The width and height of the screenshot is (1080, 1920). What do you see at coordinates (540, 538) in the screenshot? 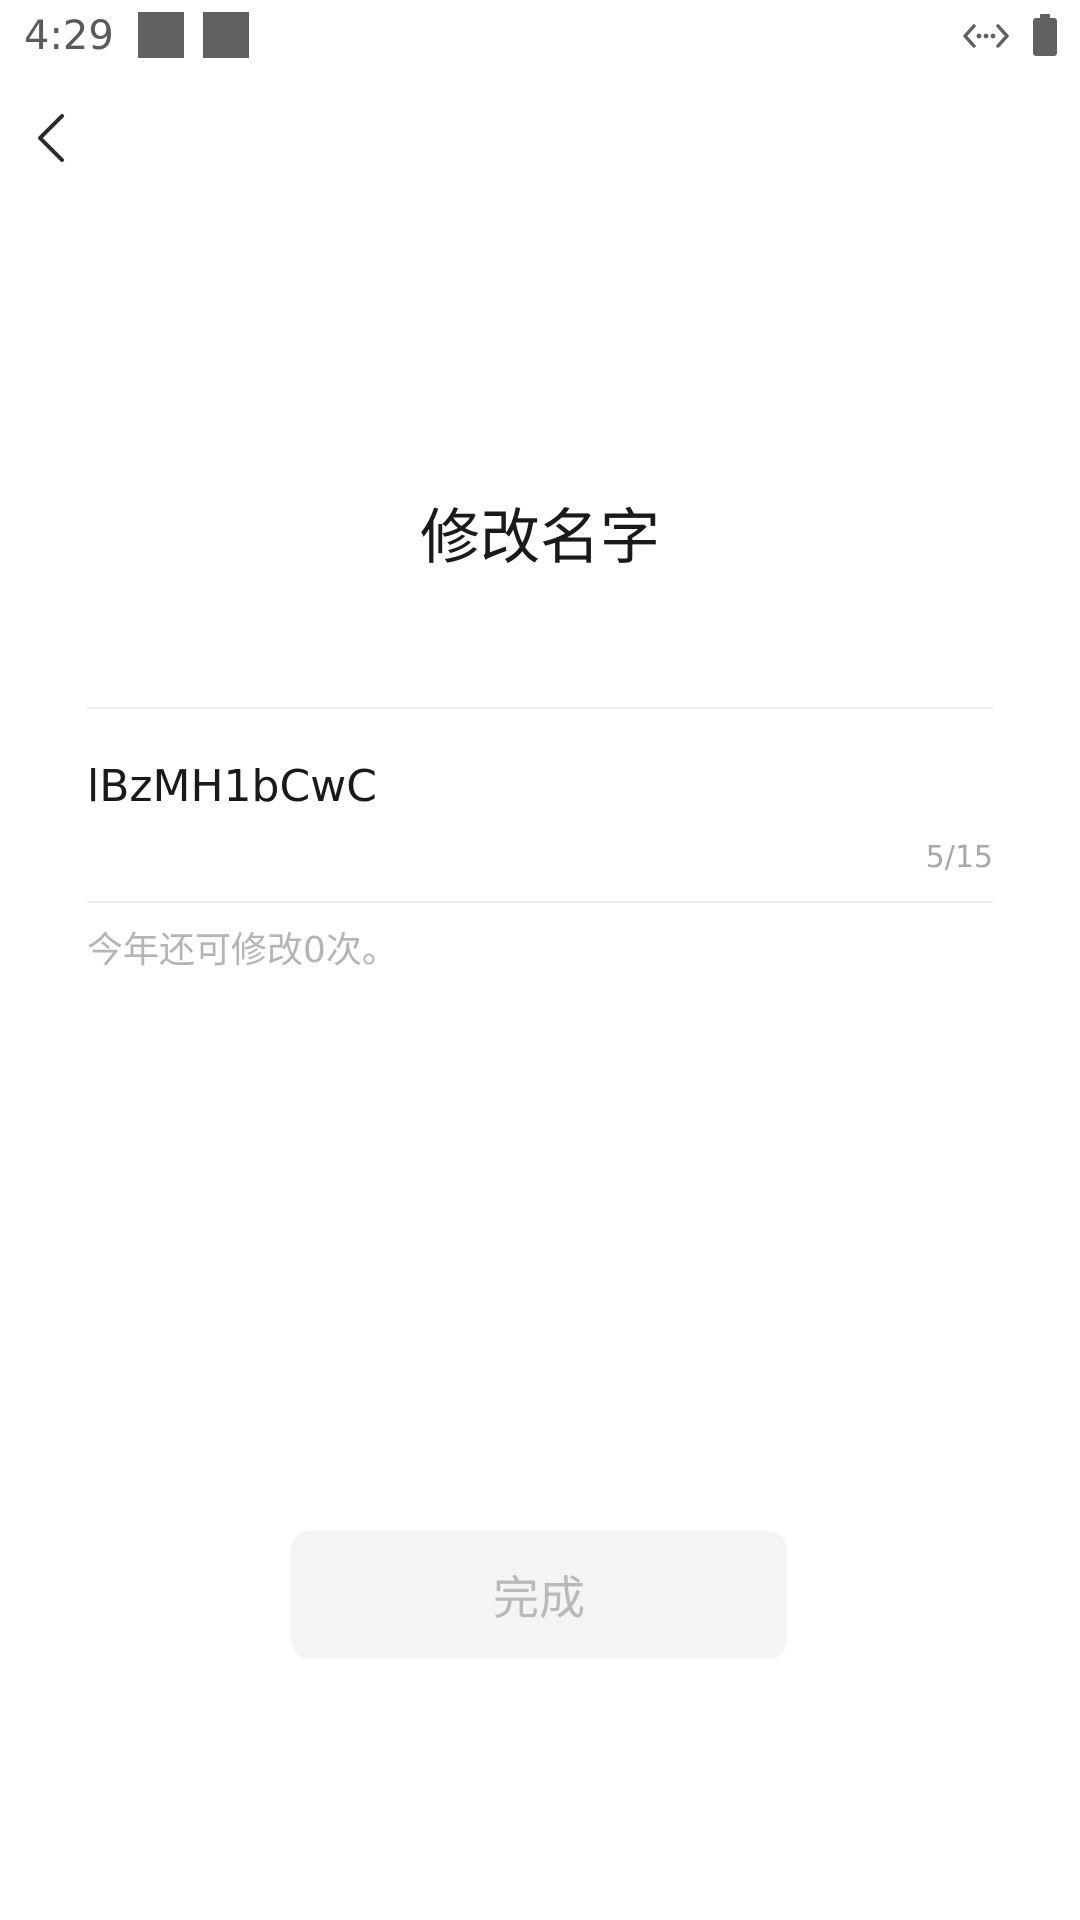
I see `page-title: 修改名字` at bounding box center [540, 538].